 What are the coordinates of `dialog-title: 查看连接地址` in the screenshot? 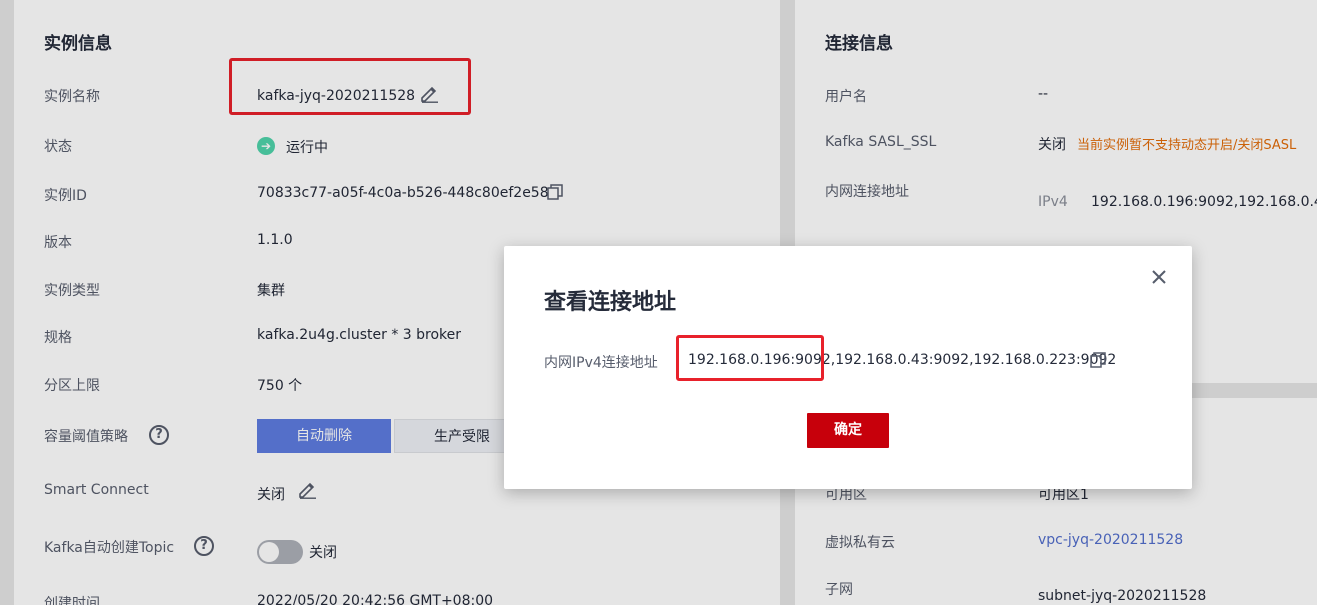 It's located at (610, 302).